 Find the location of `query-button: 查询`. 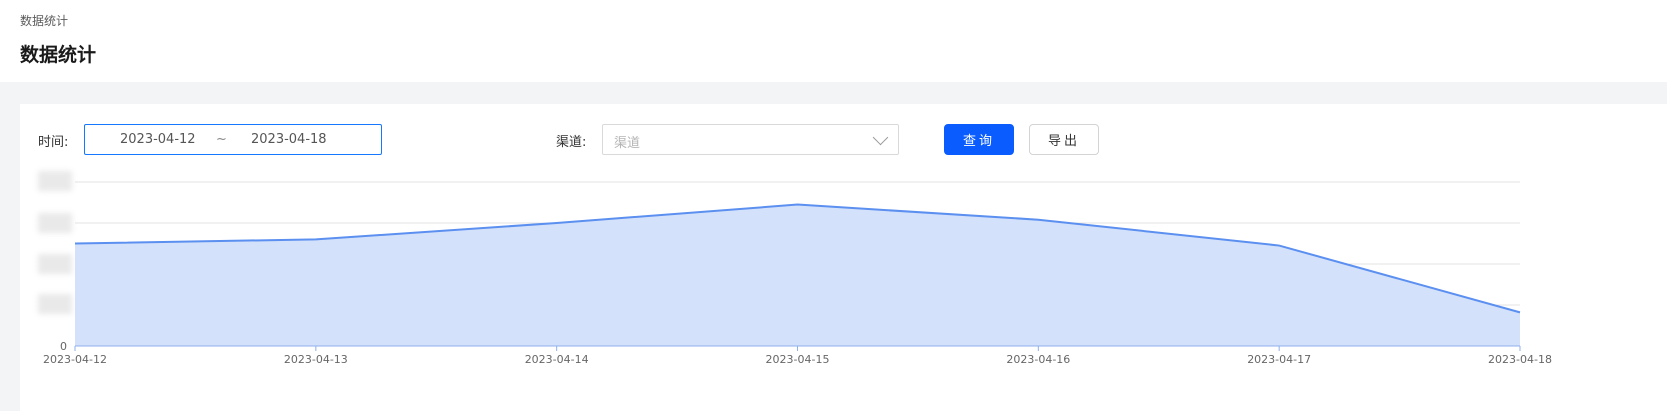

query-button: 查询 is located at coordinates (979, 139).